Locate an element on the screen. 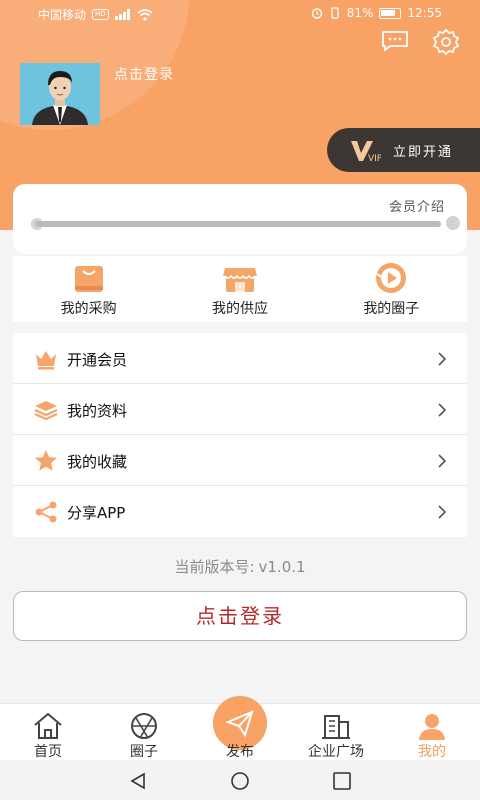  tab-home: 首页 is located at coordinates (48, 732).